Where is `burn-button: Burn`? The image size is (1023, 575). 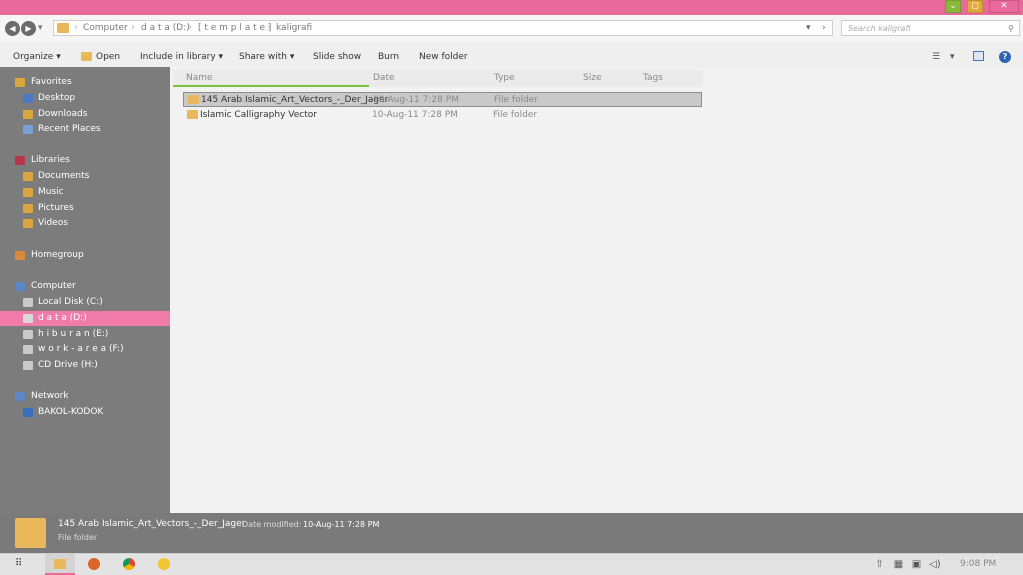
burn-button: Burn is located at coordinates (388, 57).